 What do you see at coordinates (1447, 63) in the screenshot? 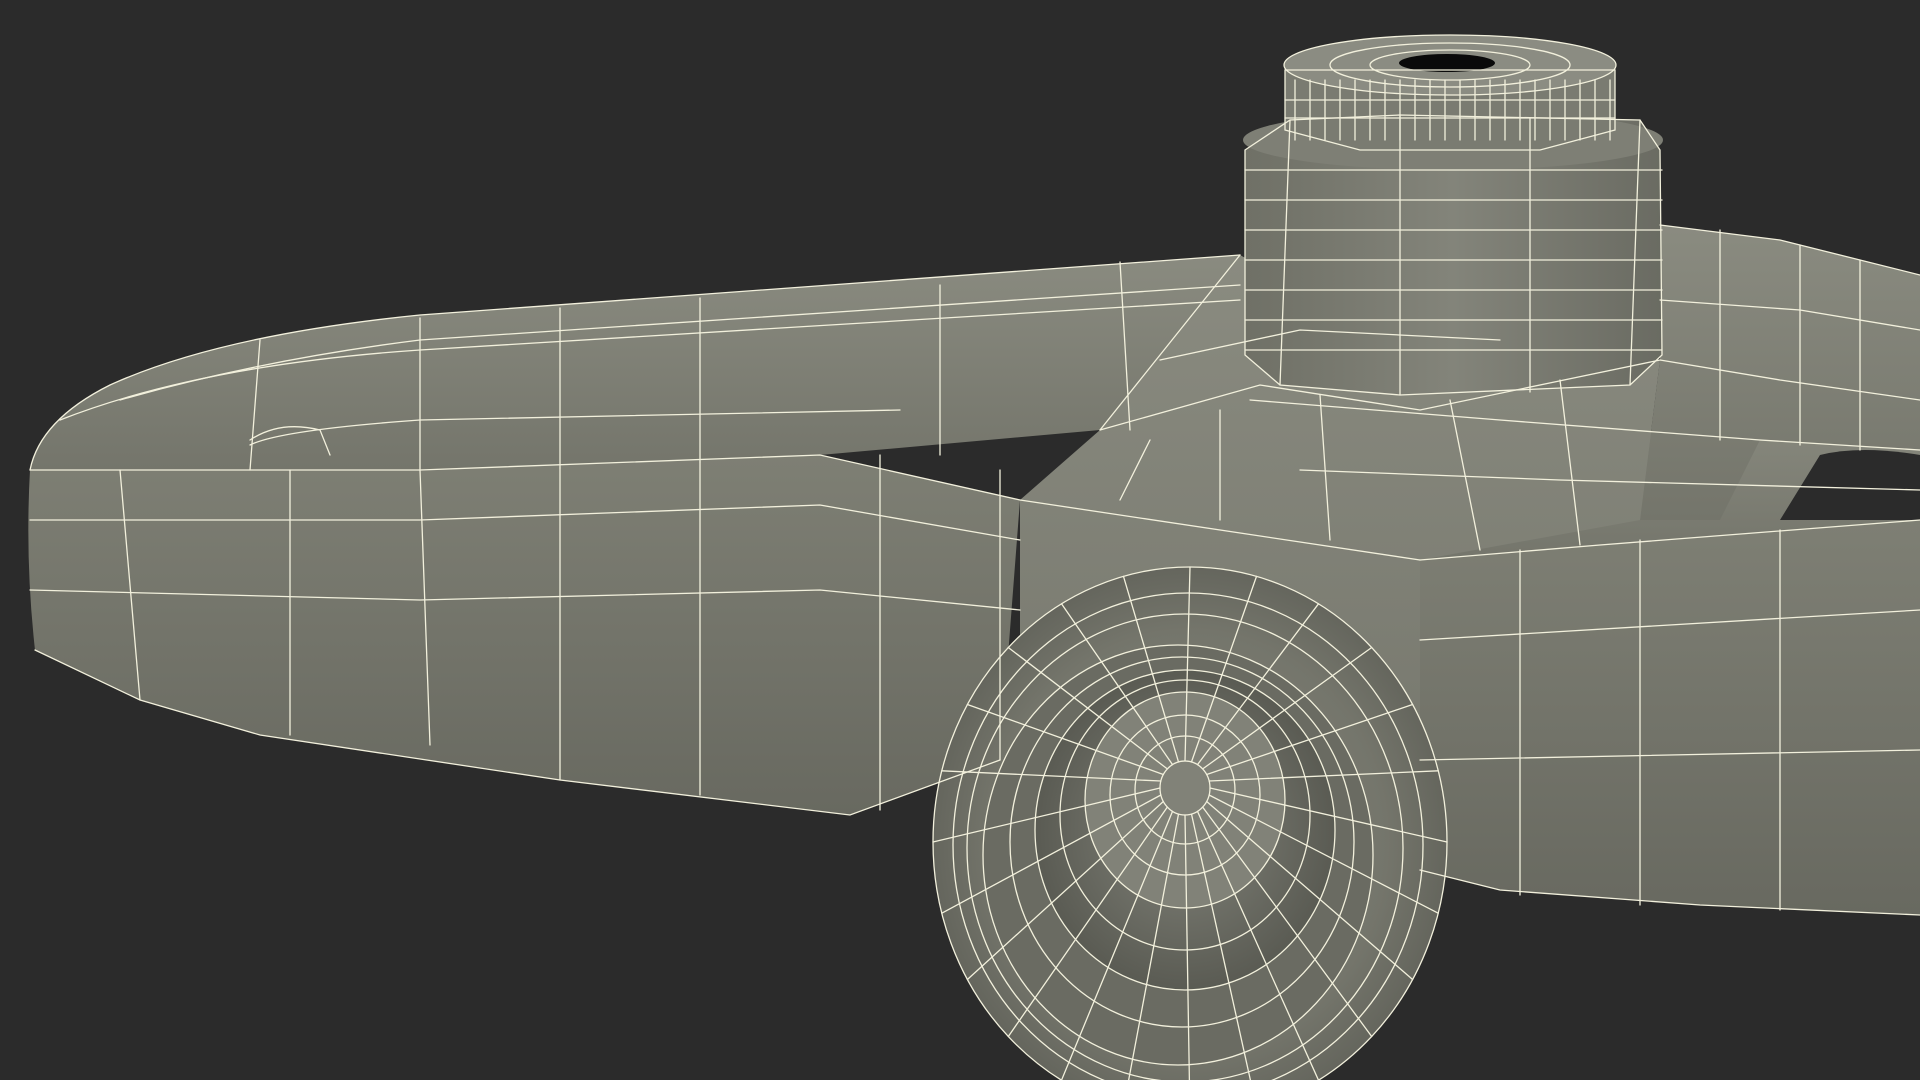
I see `top-nut-hole` at bounding box center [1447, 63].